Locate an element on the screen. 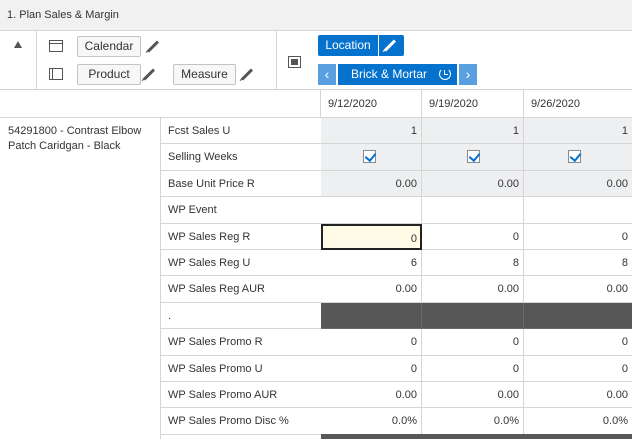 The width and height of the screenshot is (632, 439). edit-calendar-pencil-icon is located at coordinates (152, 46).